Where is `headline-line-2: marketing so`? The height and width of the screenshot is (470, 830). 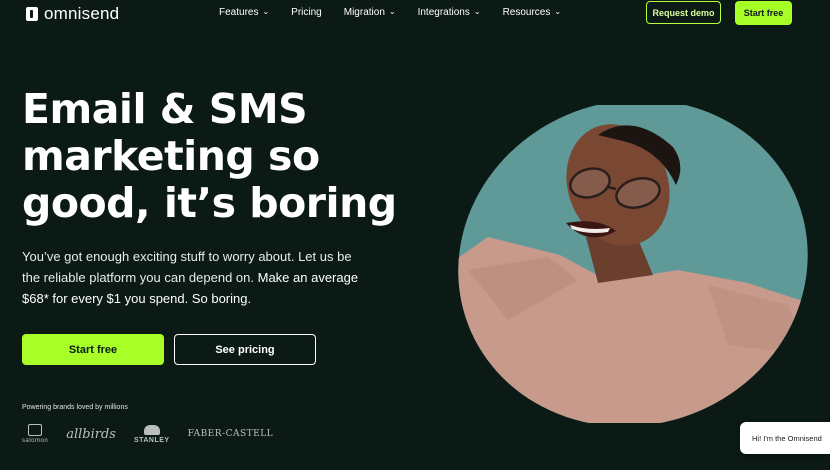
headline-line-2: marketing so is located at coordinates (171, 156).